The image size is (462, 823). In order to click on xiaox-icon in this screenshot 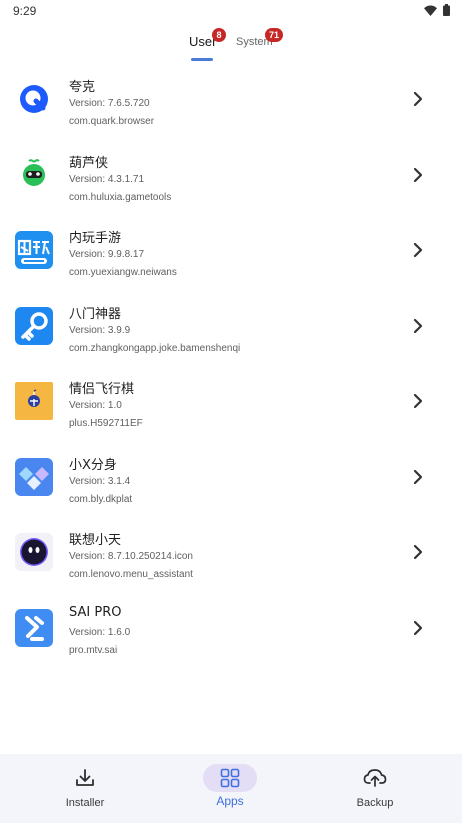, I will do `click(34, 476)`.